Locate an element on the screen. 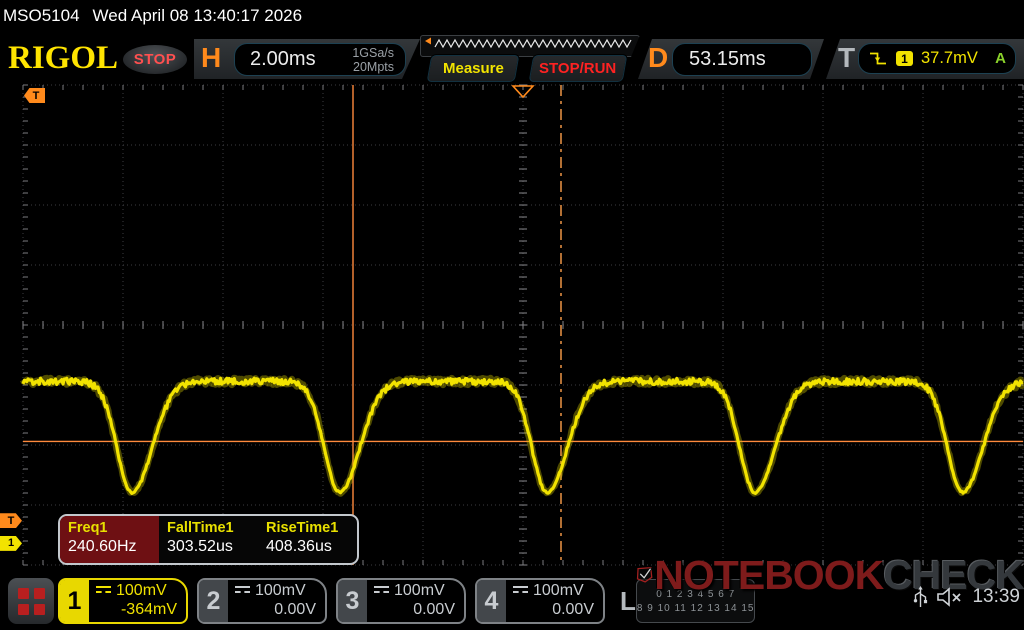 Image resolution: width=1024 pixels, height=630 pixels. system-tray: 13:39 is located at coordinates (966, 597).